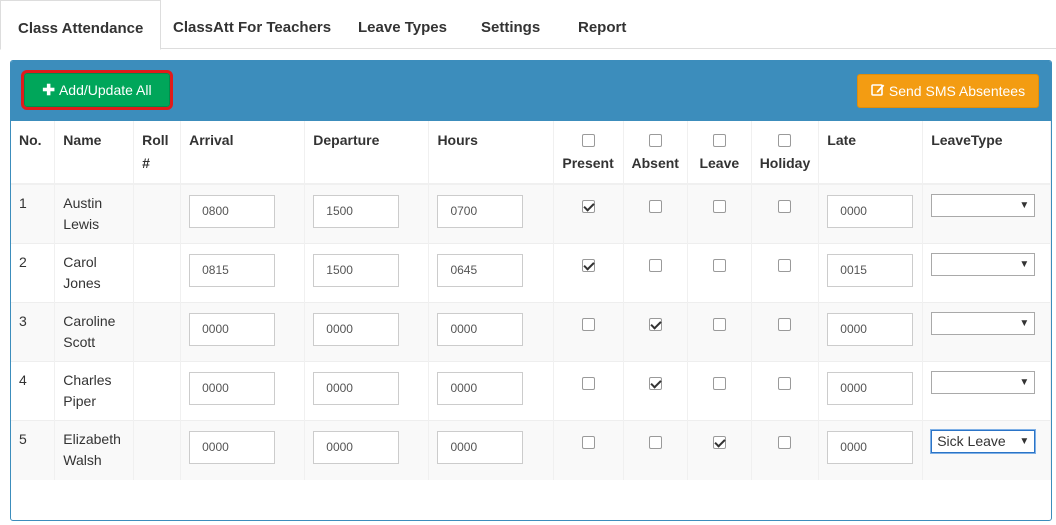 The height and width of the screenshot is (525, 1056). Describe the element at coordinates (655, 140) in the screenshot. I see `select-all-absent-checkbox` at that location.